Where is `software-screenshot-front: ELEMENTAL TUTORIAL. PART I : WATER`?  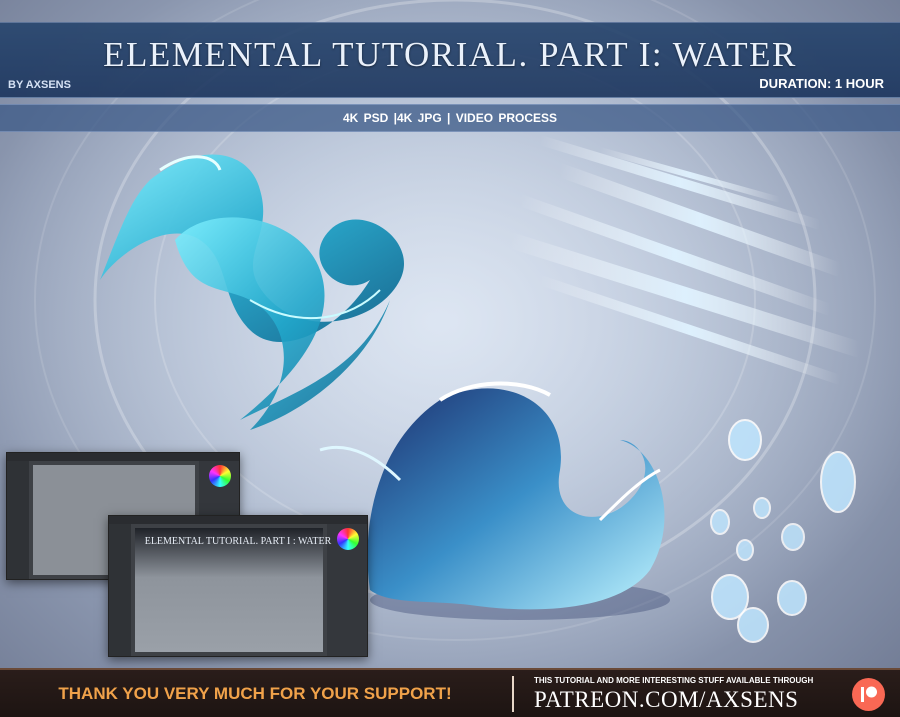 software-screenshot-front: ELEMENTAL TUTORIAL. PART I : WATER is located at coordinates (238, 586).